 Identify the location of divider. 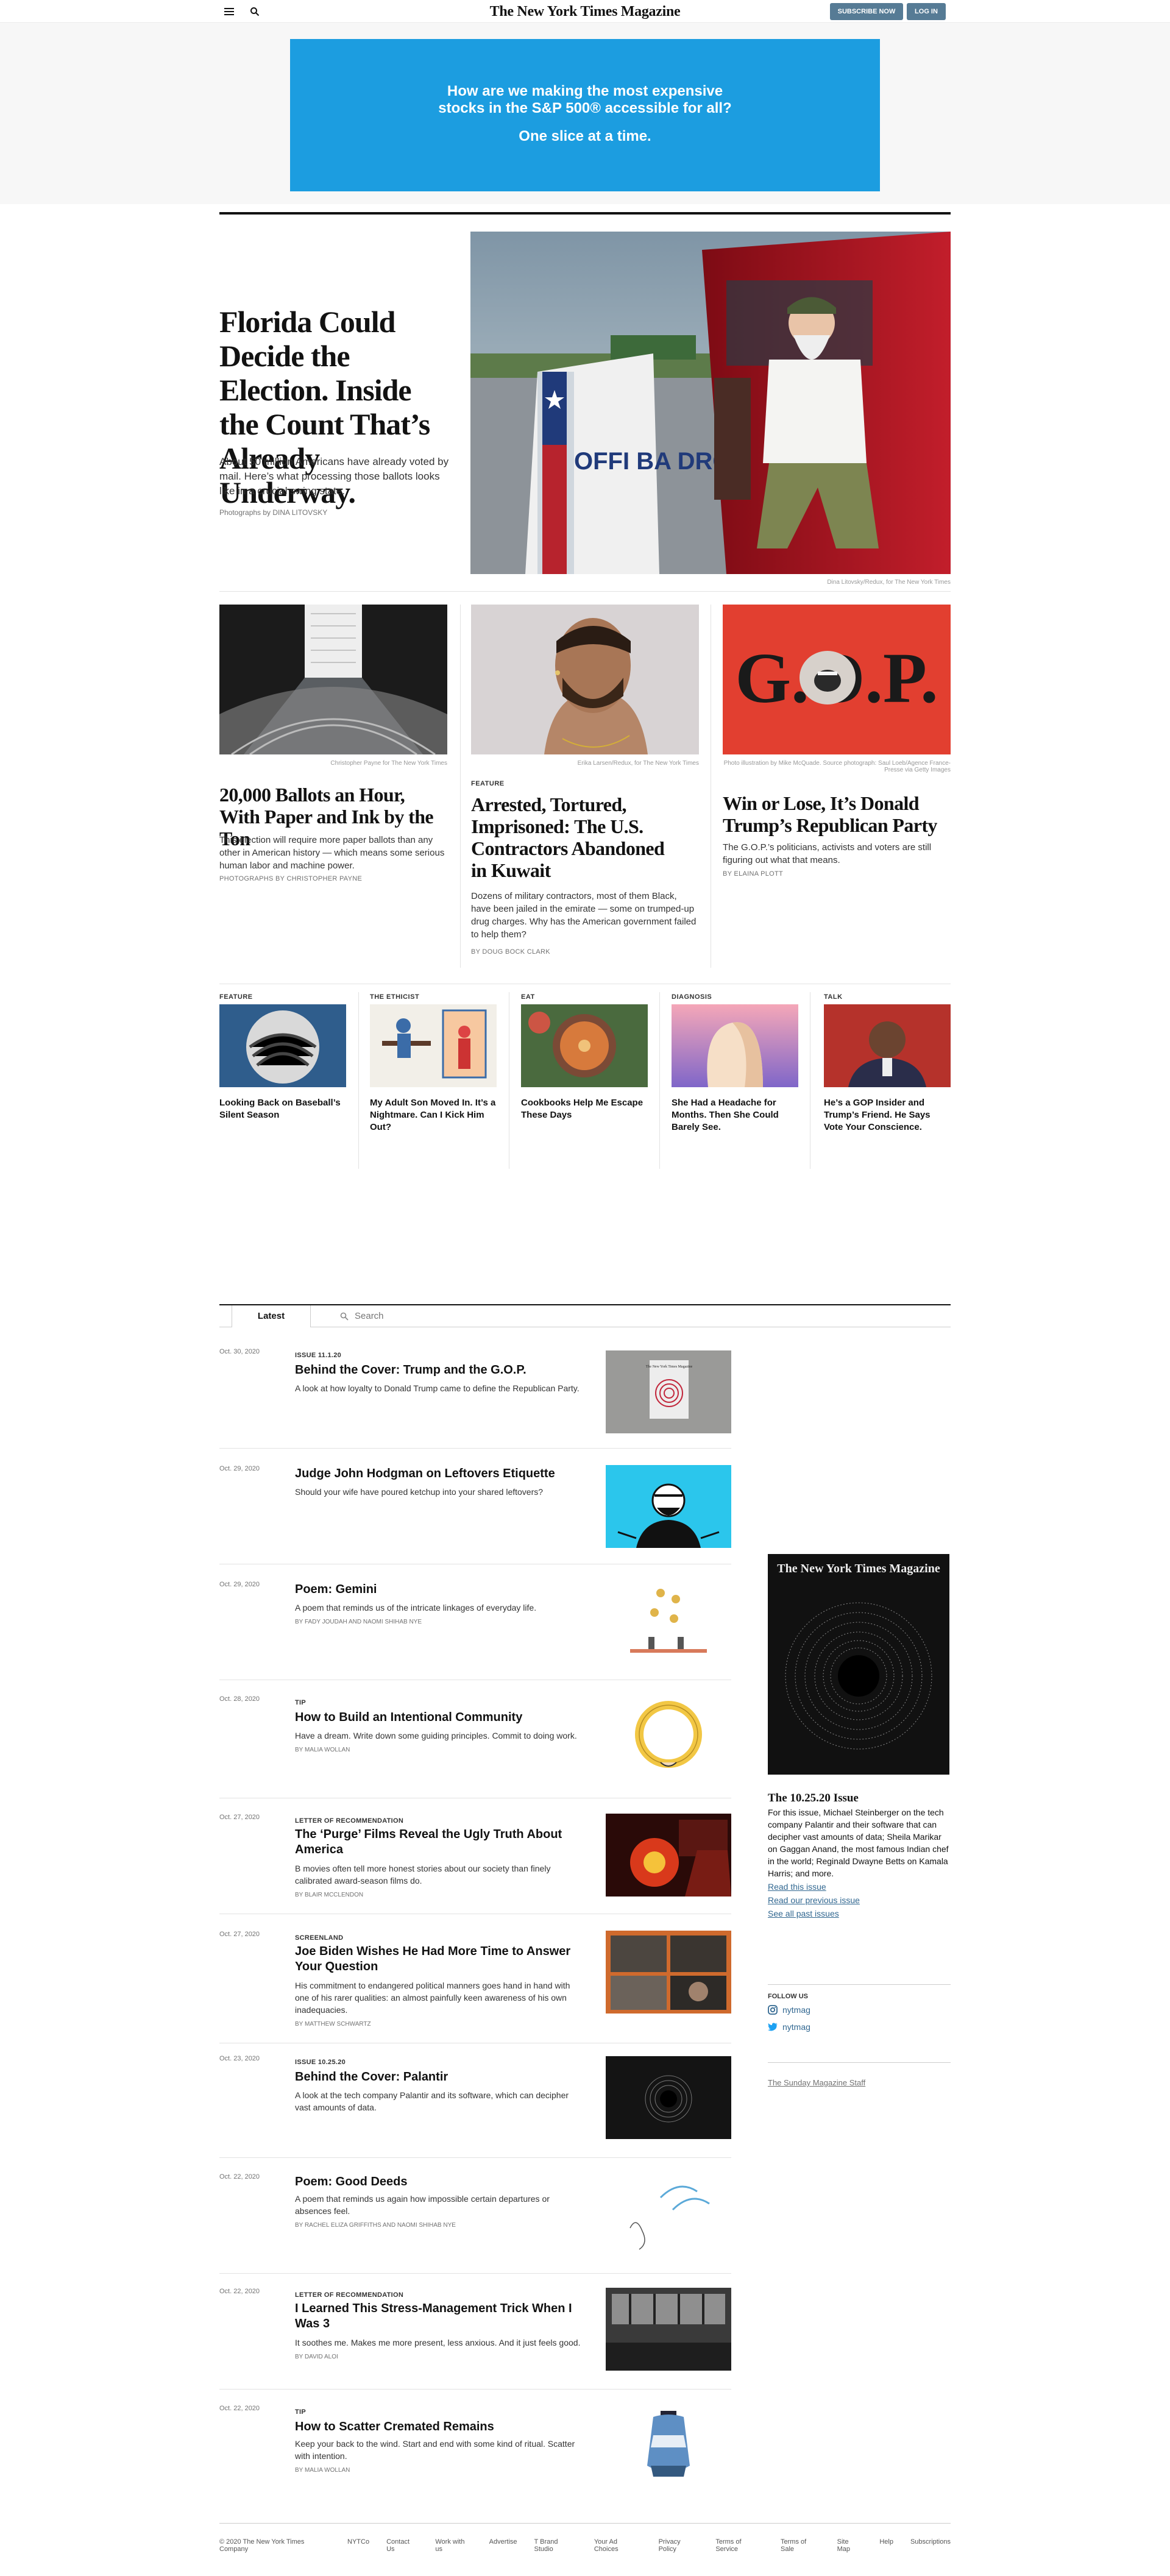
(585, 592).